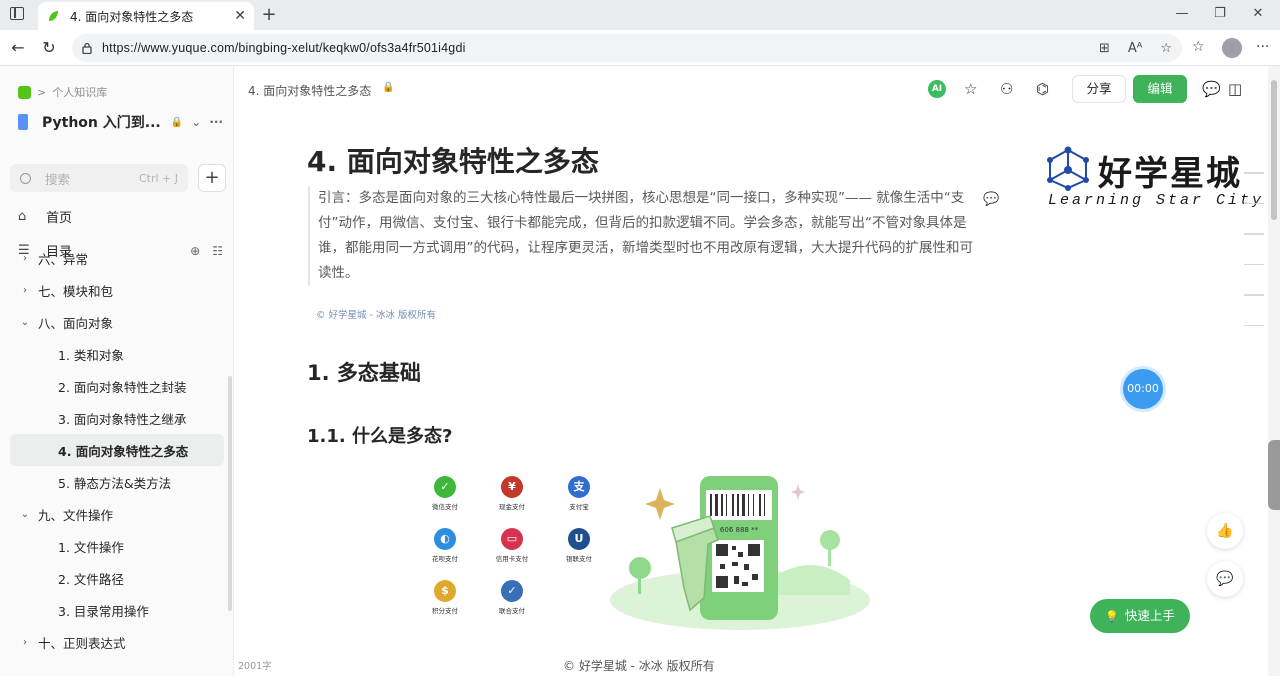 The width and height of the screenshot is (1280, 676). What do you see at coordinates (380, 436) in the screenshot?
I see `heading-what-is-polymorphism: 1.1. 什么是多态?` at bounding box center [380, 436].